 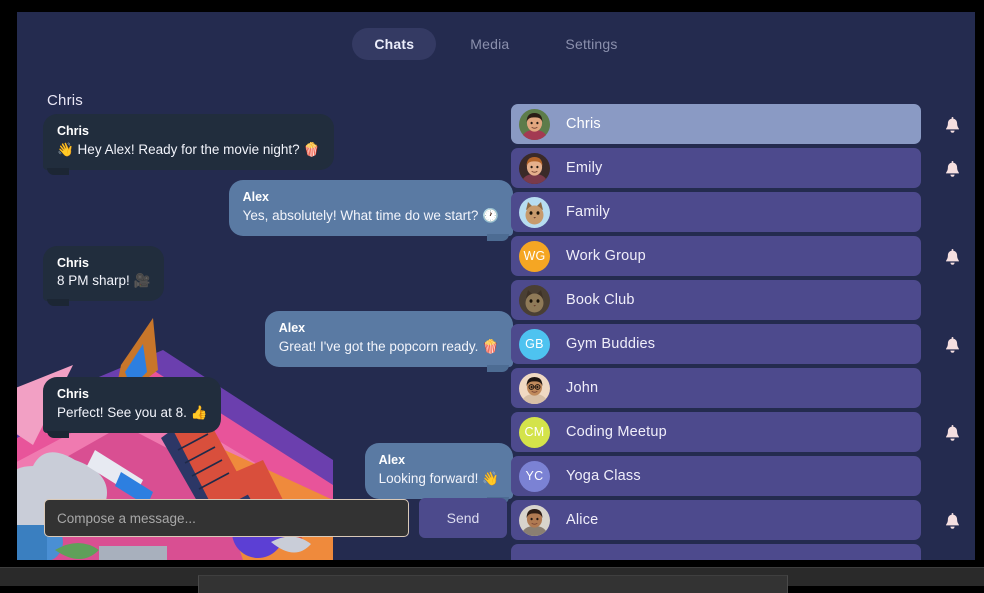 I want to click on chat-list-item: Family, so click(x=716, y=212).